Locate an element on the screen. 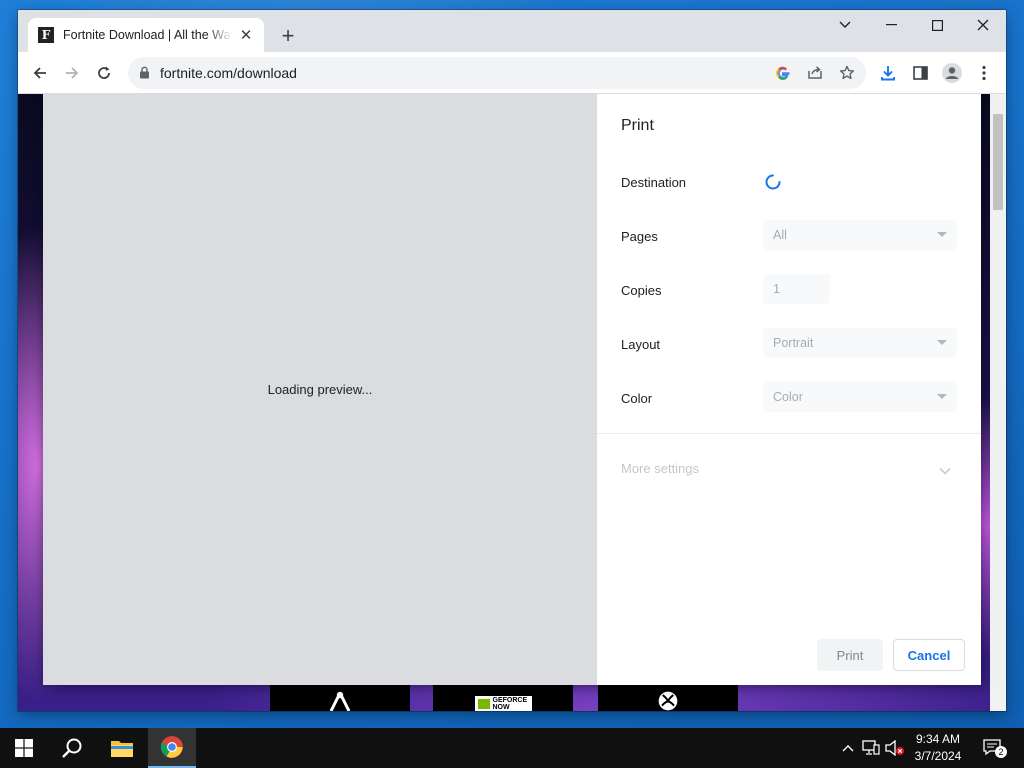  copies-input: 1 is located at coordinates (796, 289).